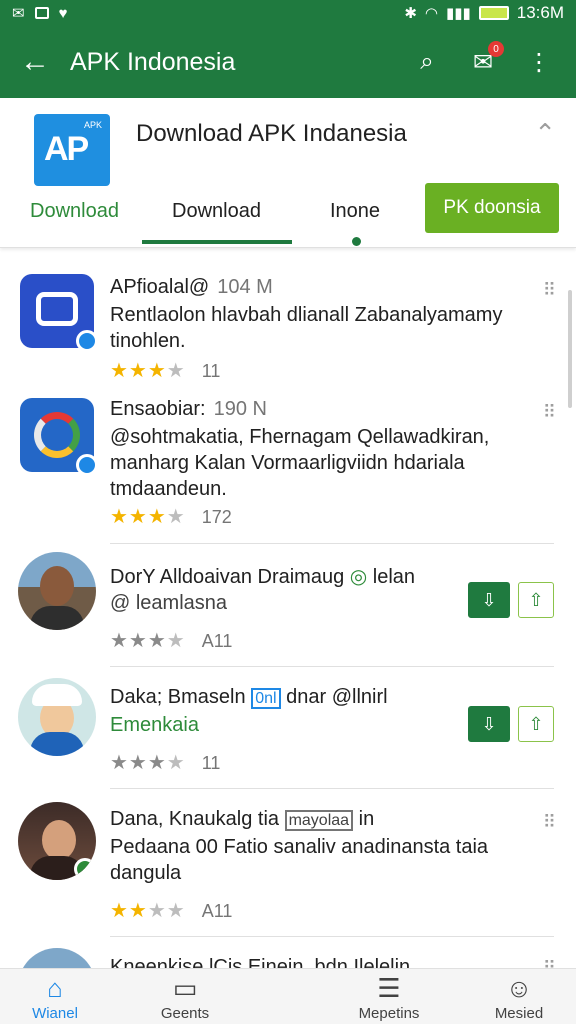 The image size is (576, 1024). I want to click on back-arrow-icon: ←, so click(35, 62).